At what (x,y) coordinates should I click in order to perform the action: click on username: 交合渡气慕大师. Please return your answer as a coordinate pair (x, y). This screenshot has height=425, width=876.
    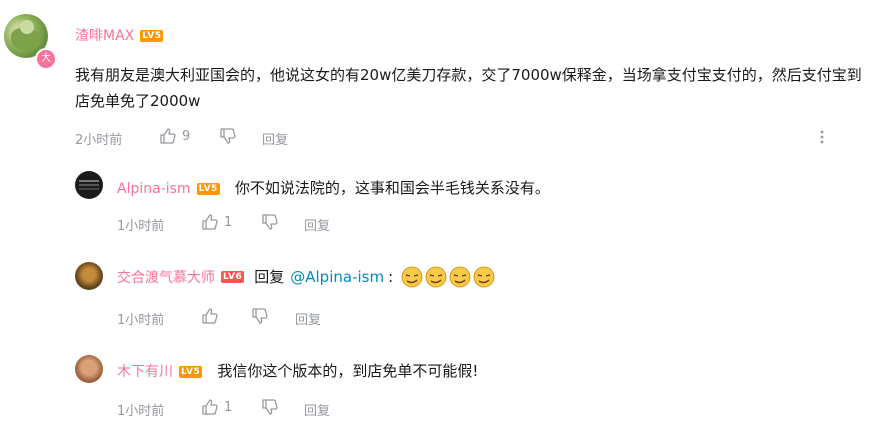
    Looking at the image, I should click on (166, 277).